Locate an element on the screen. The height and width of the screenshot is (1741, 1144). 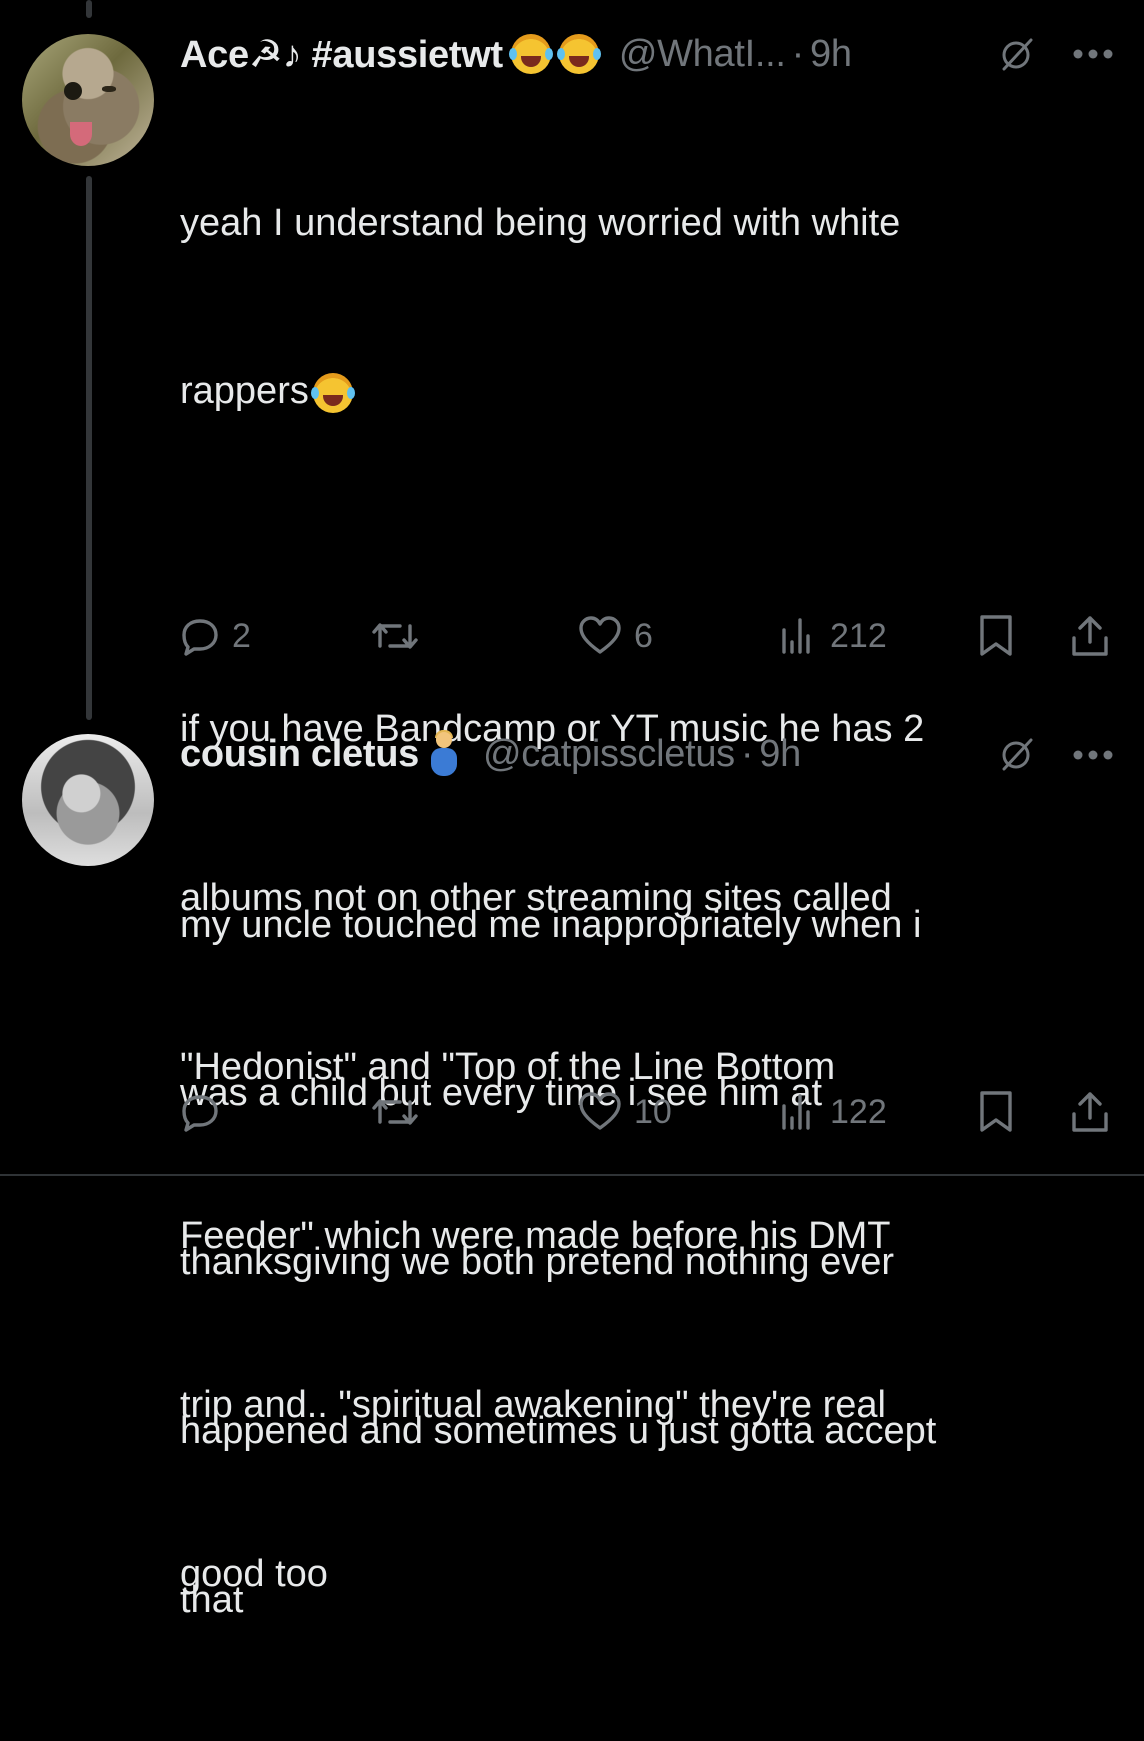
display-name: Ace☭♪ #aussietwt is located at coordinates (341, 54).